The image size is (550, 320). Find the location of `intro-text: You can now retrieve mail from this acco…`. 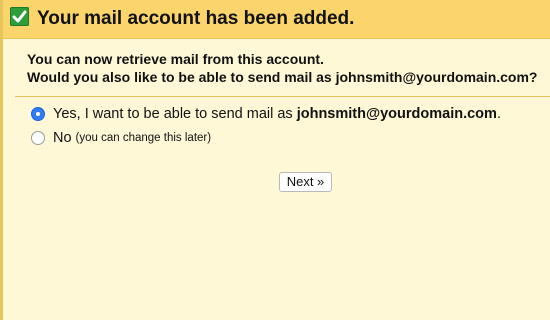

intro-text: You can now retrieve mail from this acco… is located at coordinates (282, 68).